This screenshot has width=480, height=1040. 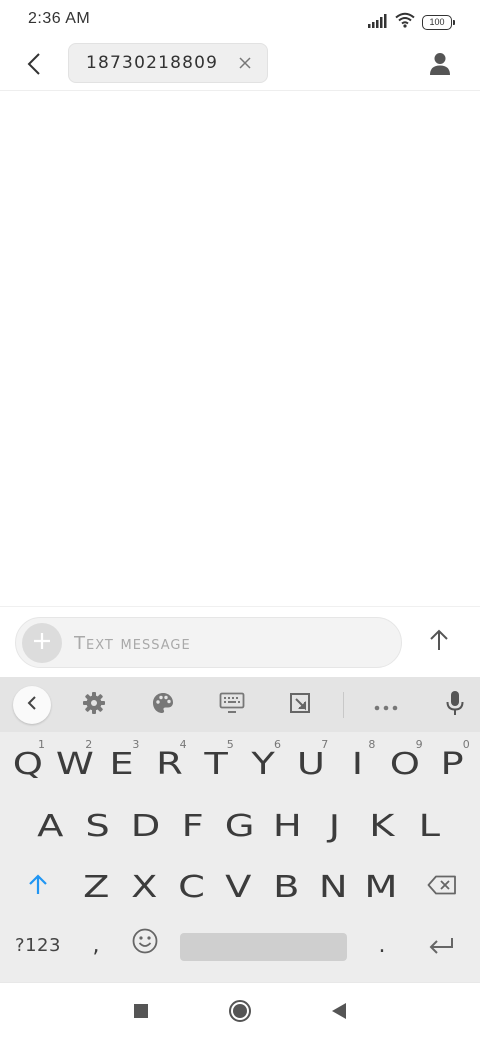 I want to click on compose-bar, so click(x=240, y=641).